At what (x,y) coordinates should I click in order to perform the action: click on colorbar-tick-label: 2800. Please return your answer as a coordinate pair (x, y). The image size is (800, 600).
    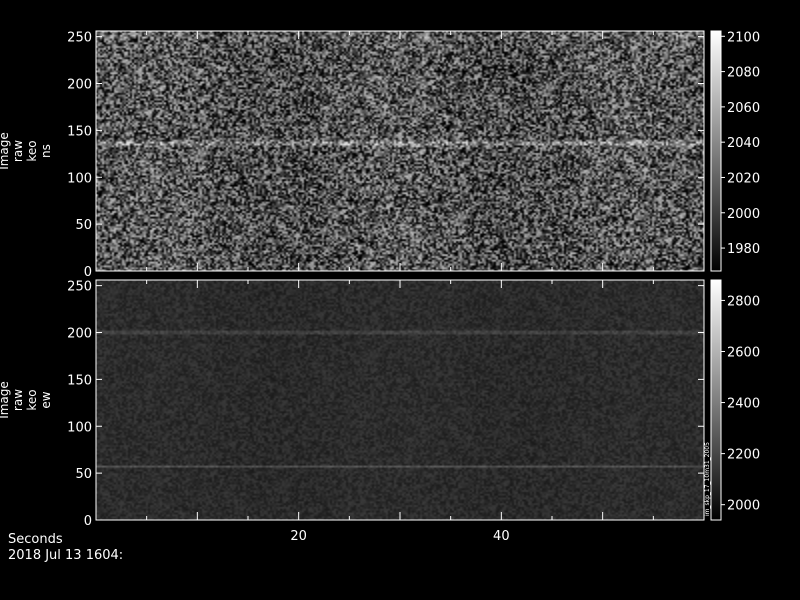
    Looking at the image, I should click on (743, 301).